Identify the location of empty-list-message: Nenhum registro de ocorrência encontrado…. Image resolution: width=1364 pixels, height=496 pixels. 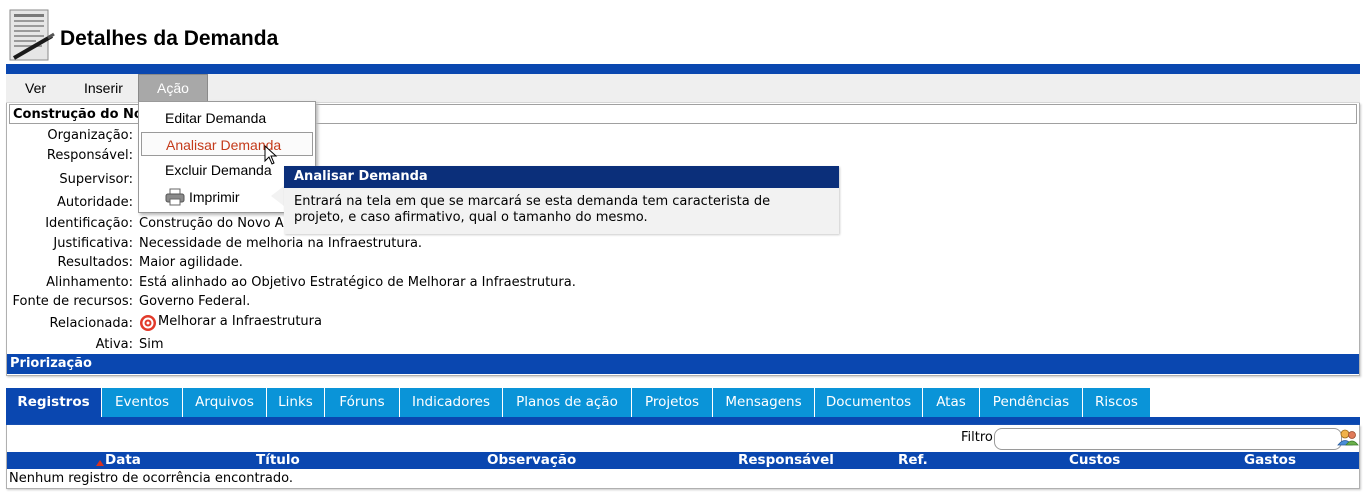
(151, 478).